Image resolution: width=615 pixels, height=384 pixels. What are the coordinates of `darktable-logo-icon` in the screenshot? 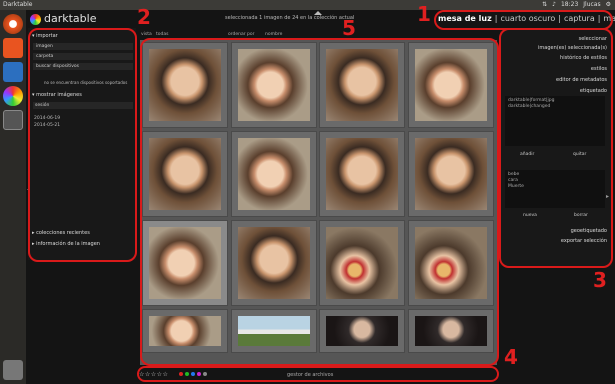 It's located at (35, 19).